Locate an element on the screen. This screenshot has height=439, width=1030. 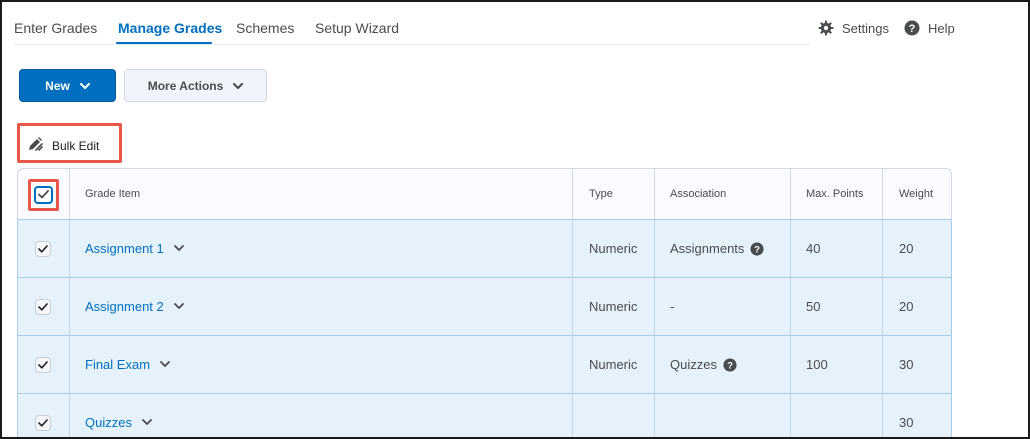
max-points-cell: 40 is located at coordinates (813, 248).